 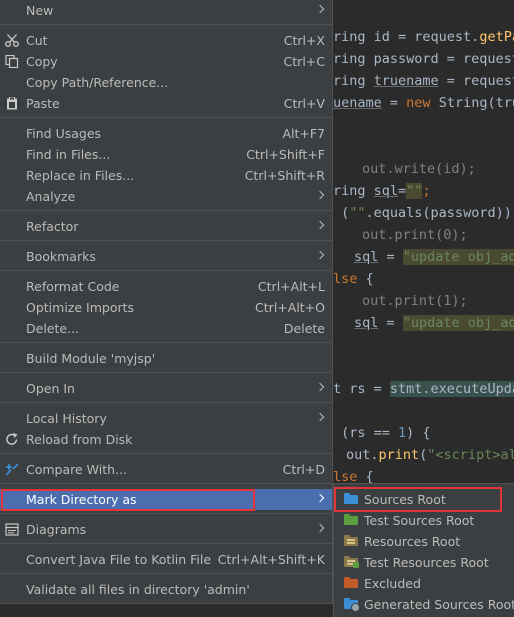 What do you see at coordinates (382, 191) in the screenshot?
I see `code-line: ring sql="";` at bounding box center [382, 191].